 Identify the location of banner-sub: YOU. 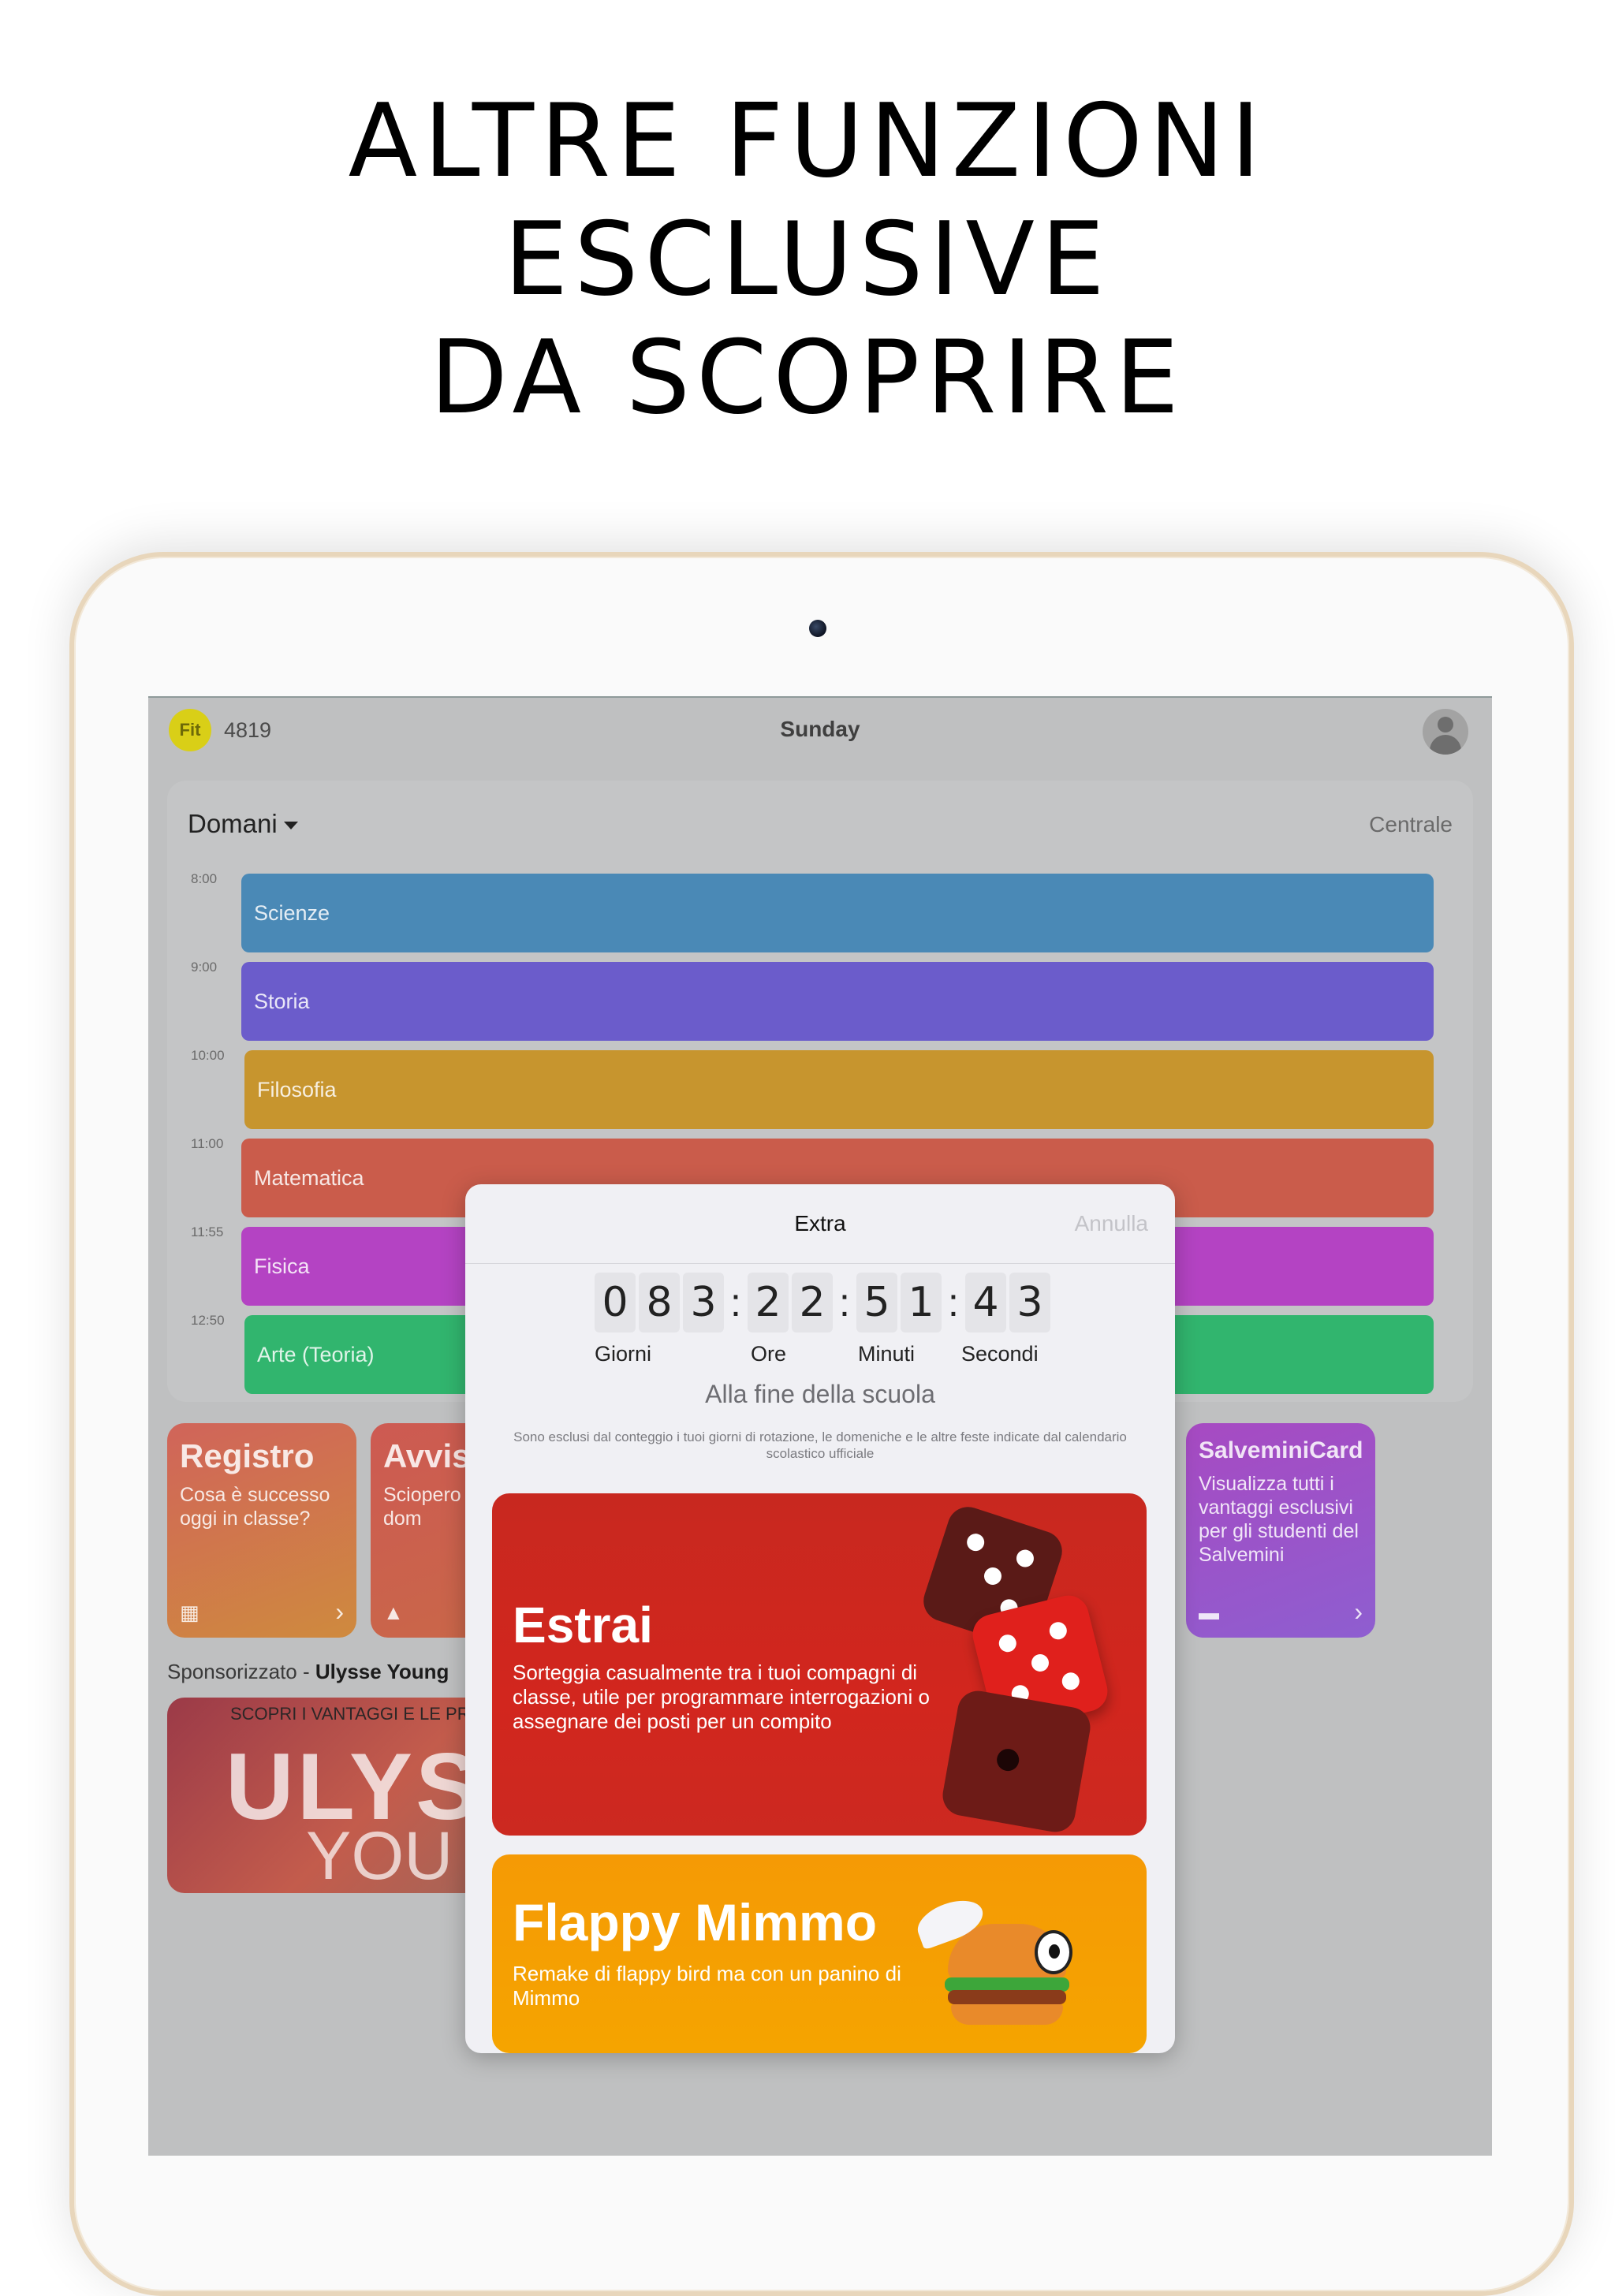
(379, 1855).